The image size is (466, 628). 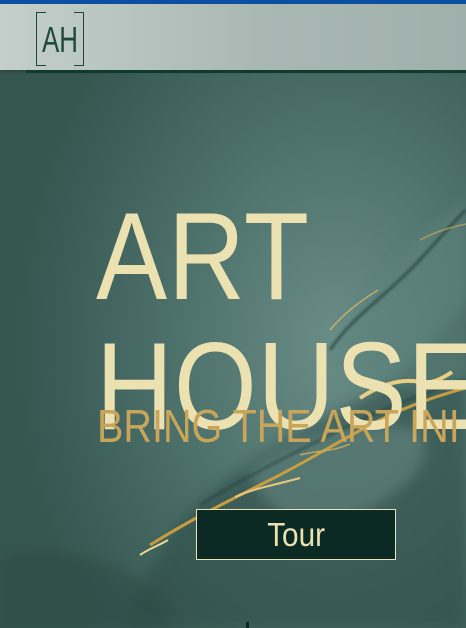 I want to click on browser-top-strip, so click(x=233, y=2).